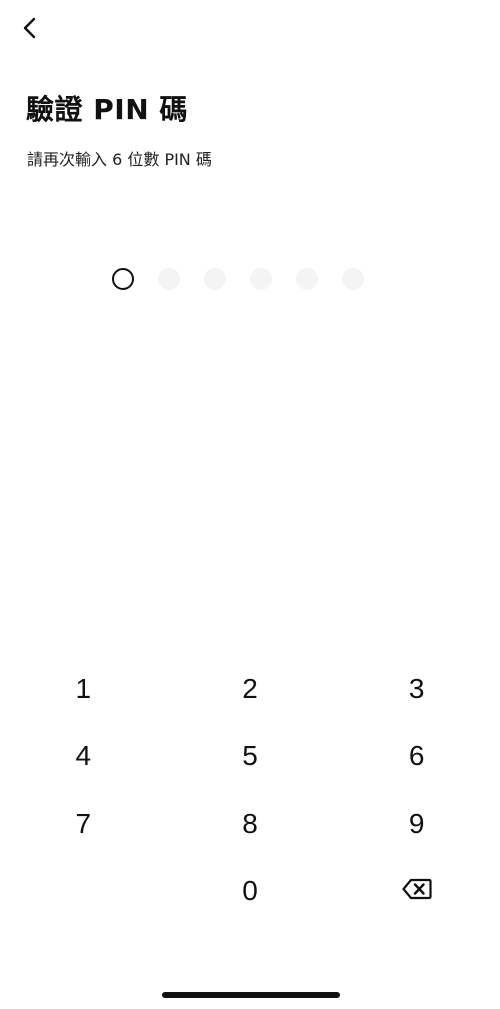  I want to click on backspace-button, so click(416, 892).